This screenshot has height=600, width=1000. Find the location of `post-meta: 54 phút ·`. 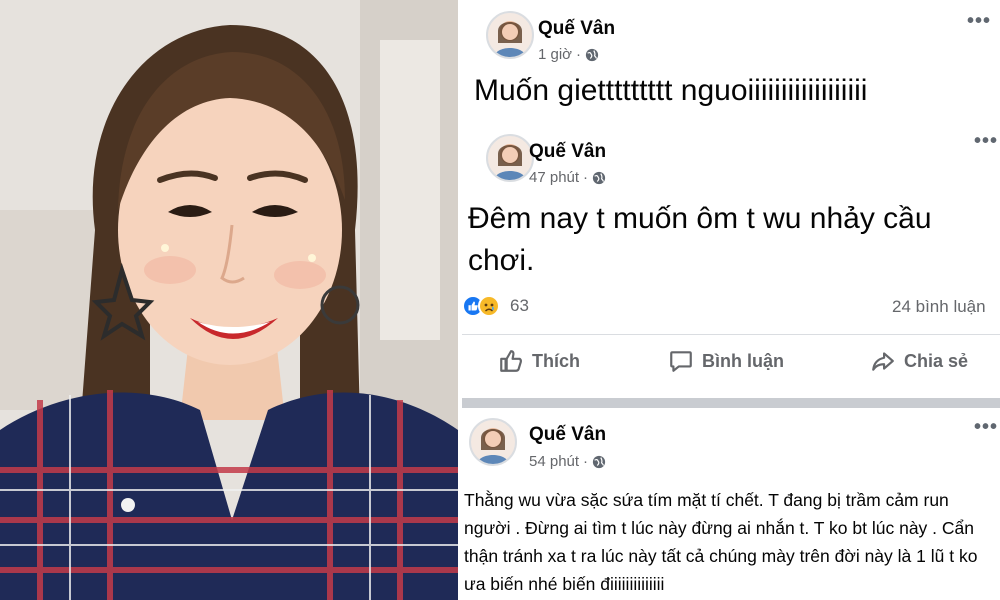

post-meta: 54 phút · is located at coordinates (567, 461).